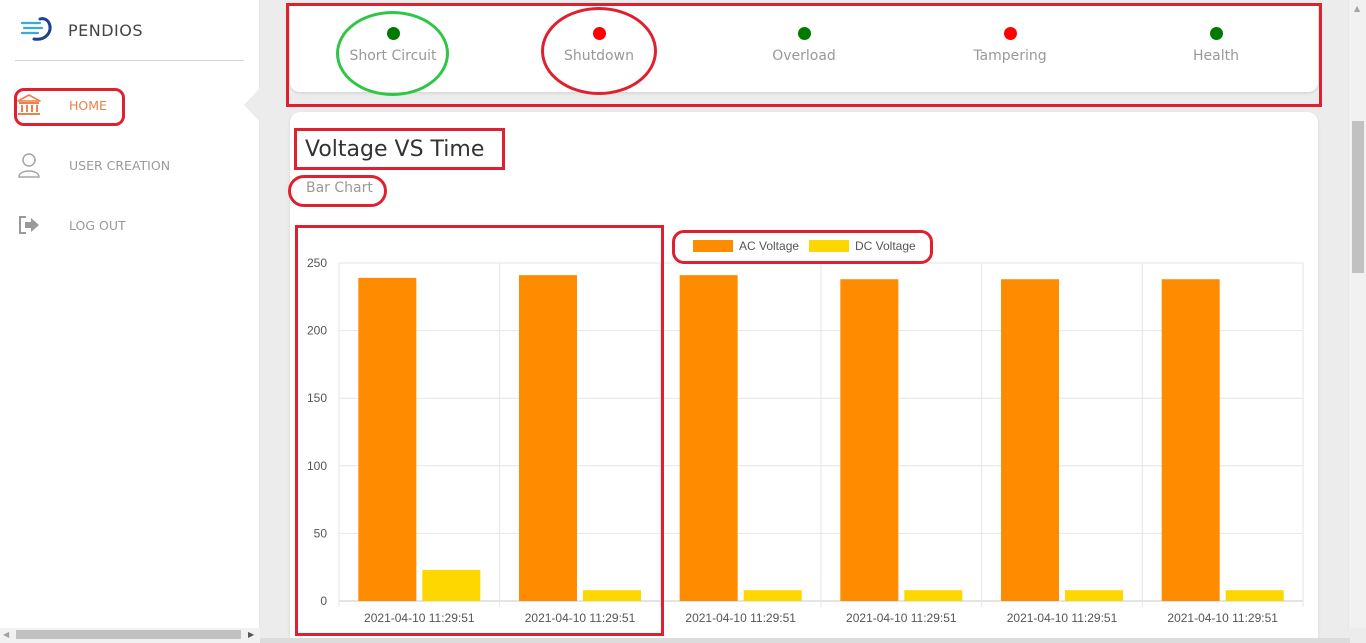 Image resolution: width=1366 pixels, height=643 pixels. Describe the element at coordinates (29, 105) in the screenshot. I see `bank-icon` at that location.